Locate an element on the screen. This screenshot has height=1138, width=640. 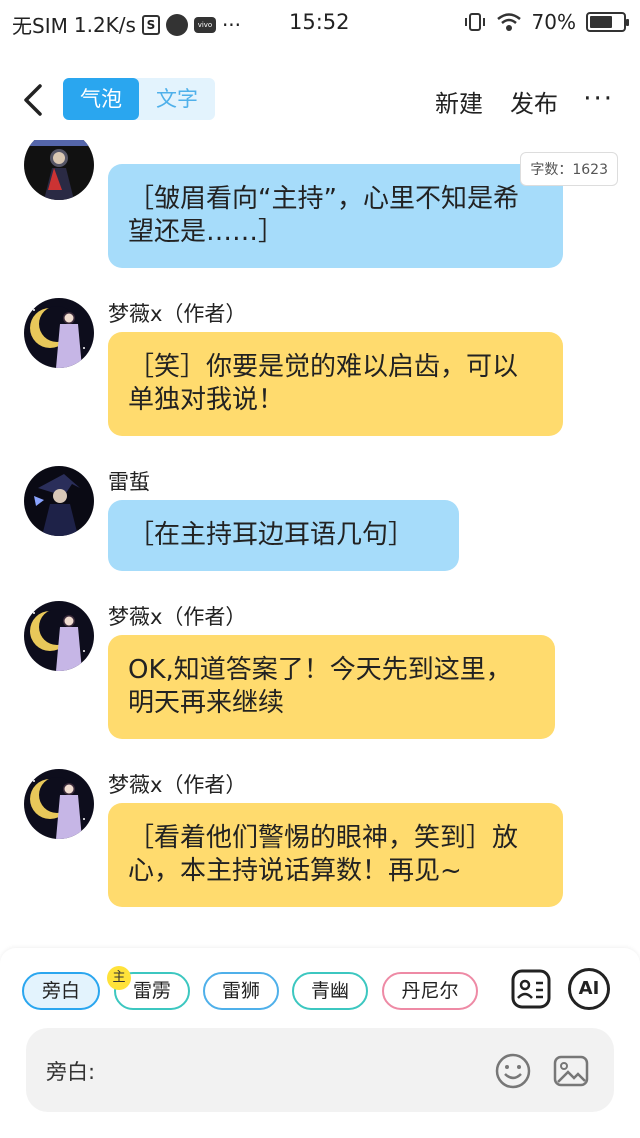
tab-text: 文字 is located at coordinates (177, 99).